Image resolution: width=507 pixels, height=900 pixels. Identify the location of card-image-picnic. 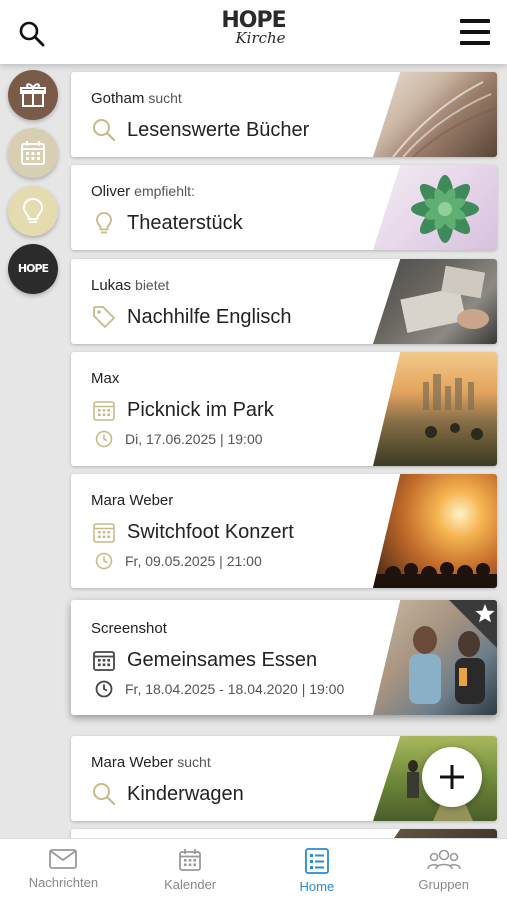
(435, 409).